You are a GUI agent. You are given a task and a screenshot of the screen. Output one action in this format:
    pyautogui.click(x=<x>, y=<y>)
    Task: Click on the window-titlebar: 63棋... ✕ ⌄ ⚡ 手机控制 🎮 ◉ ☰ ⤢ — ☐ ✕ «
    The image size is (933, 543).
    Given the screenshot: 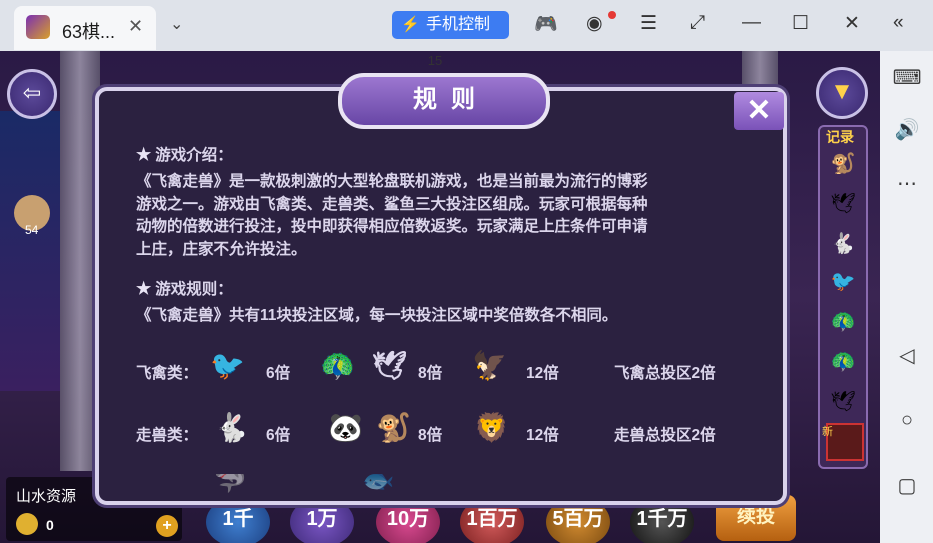 What is the action you would take?
    pyautogui.click(x=466, y=25)
    